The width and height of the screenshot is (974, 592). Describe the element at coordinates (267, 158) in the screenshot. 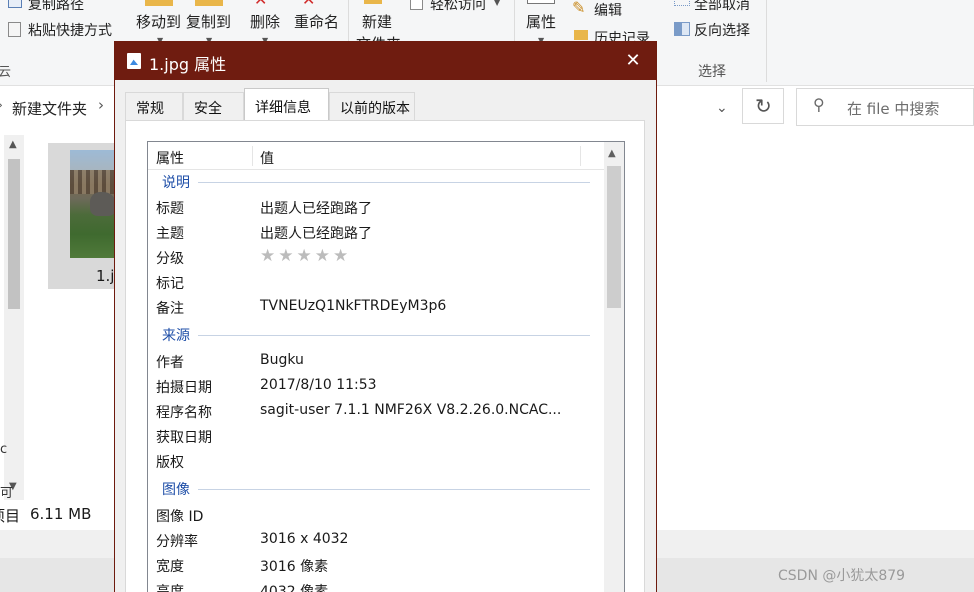

I see `column-header-value: 值` at that location.